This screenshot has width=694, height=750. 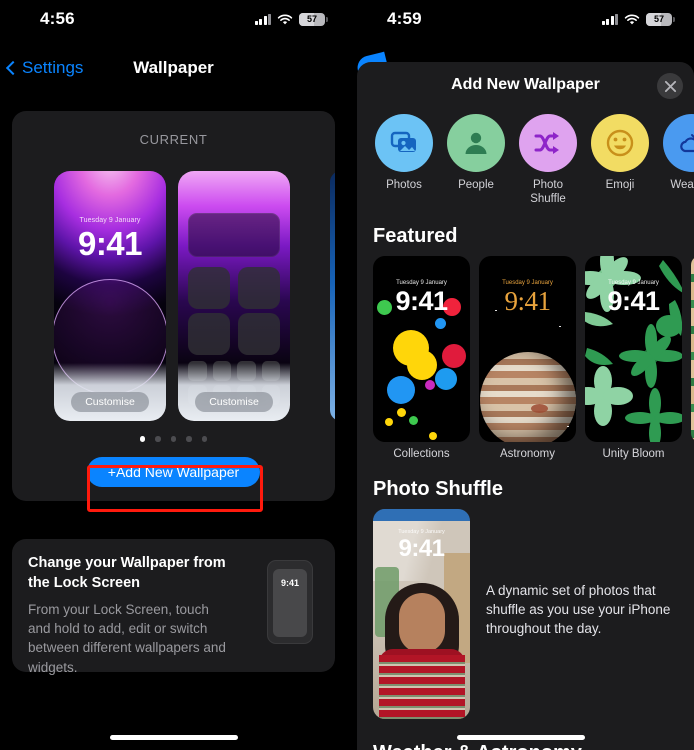 I want to click on lock-preview-footer: Customise, so click(x=110, y=392).